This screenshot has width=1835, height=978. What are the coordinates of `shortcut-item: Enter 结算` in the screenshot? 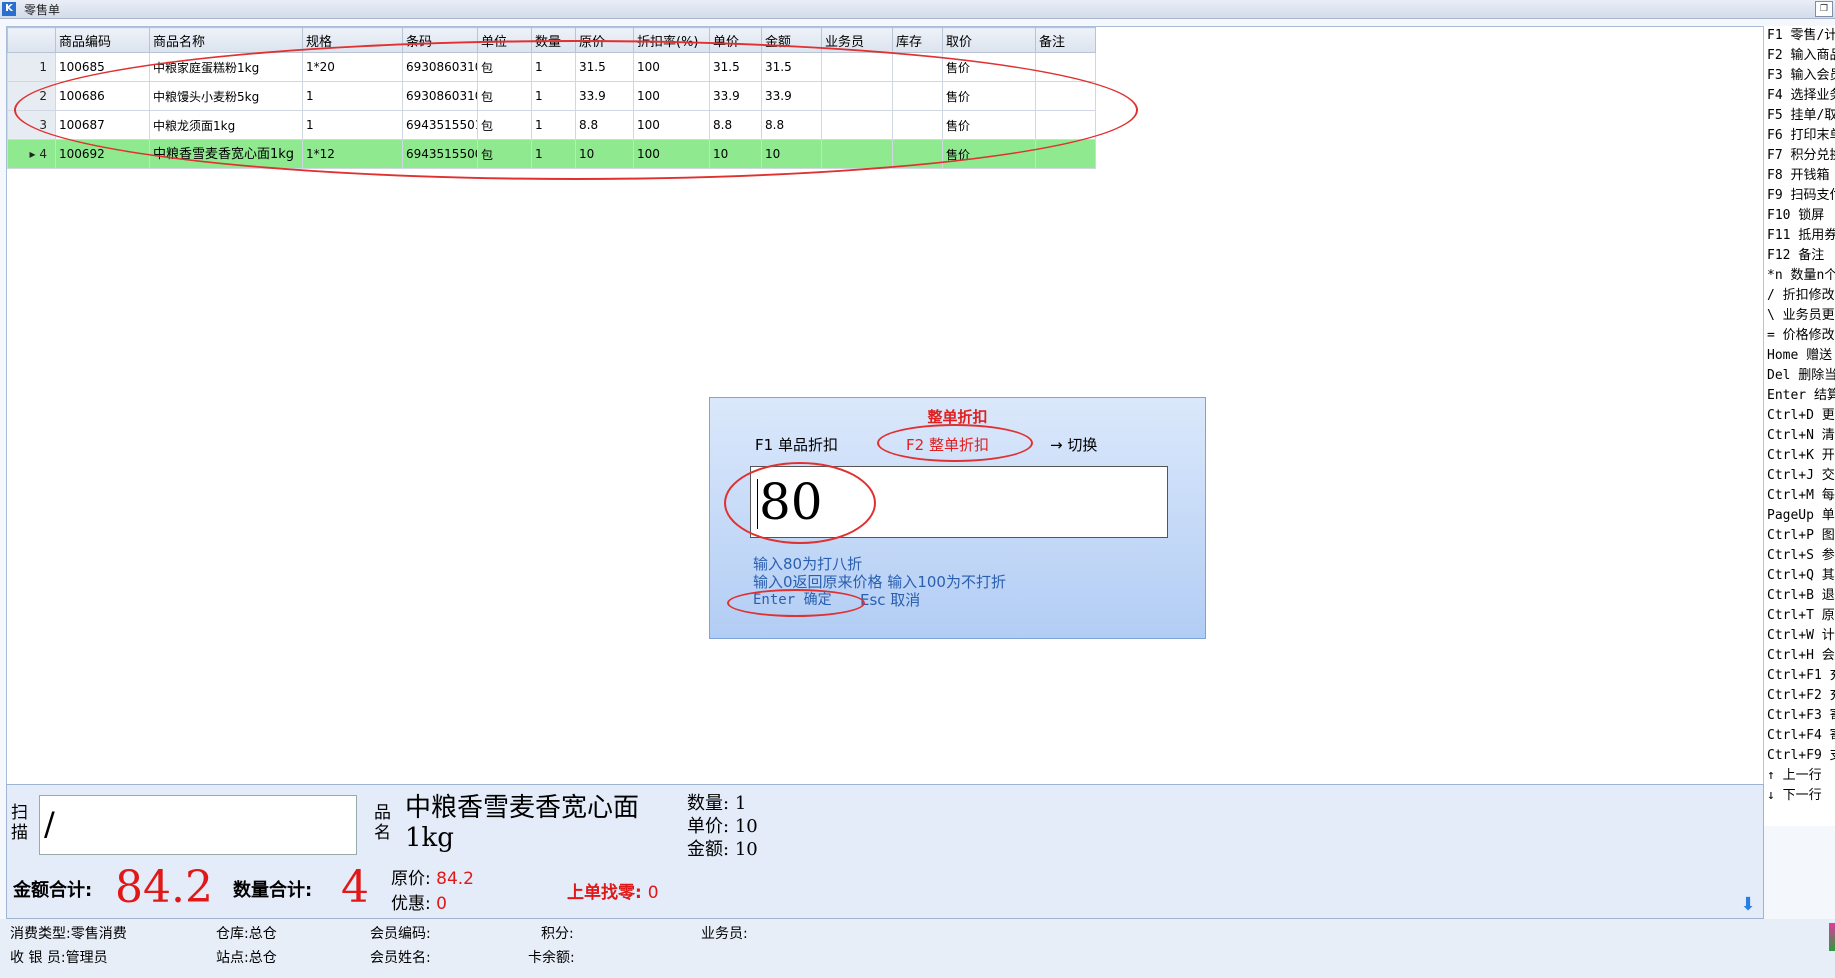 It's located at (1799, 396).